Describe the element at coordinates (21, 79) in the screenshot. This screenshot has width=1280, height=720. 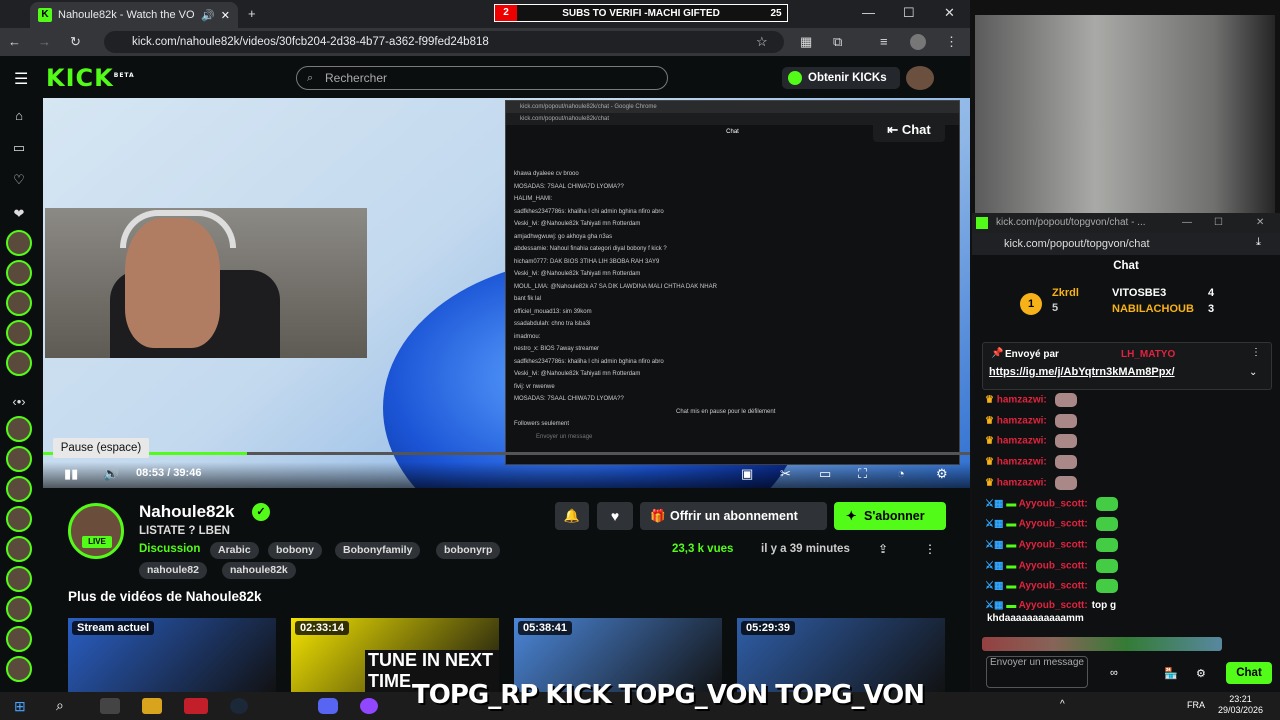
I see `hamburger-menu-icon: ☰` at that location.